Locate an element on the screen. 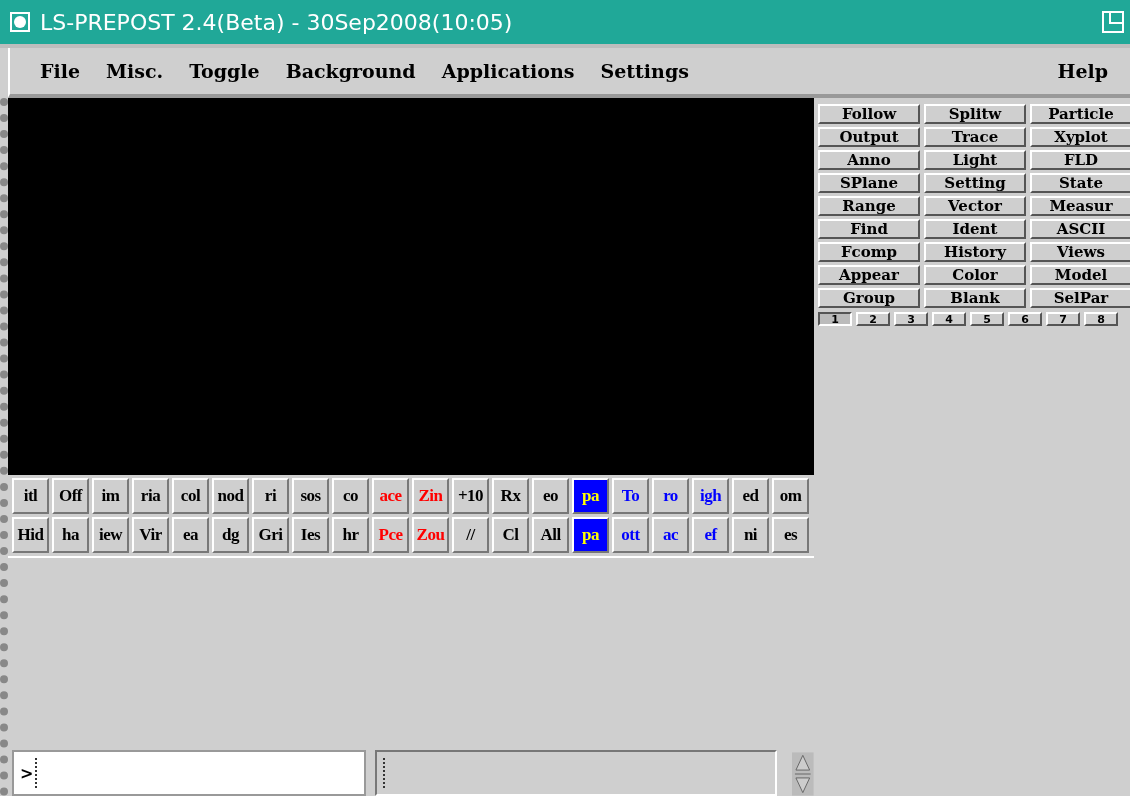 The image size is (1130, 796). panel-button: Appear is located at coordinates (869, 275).